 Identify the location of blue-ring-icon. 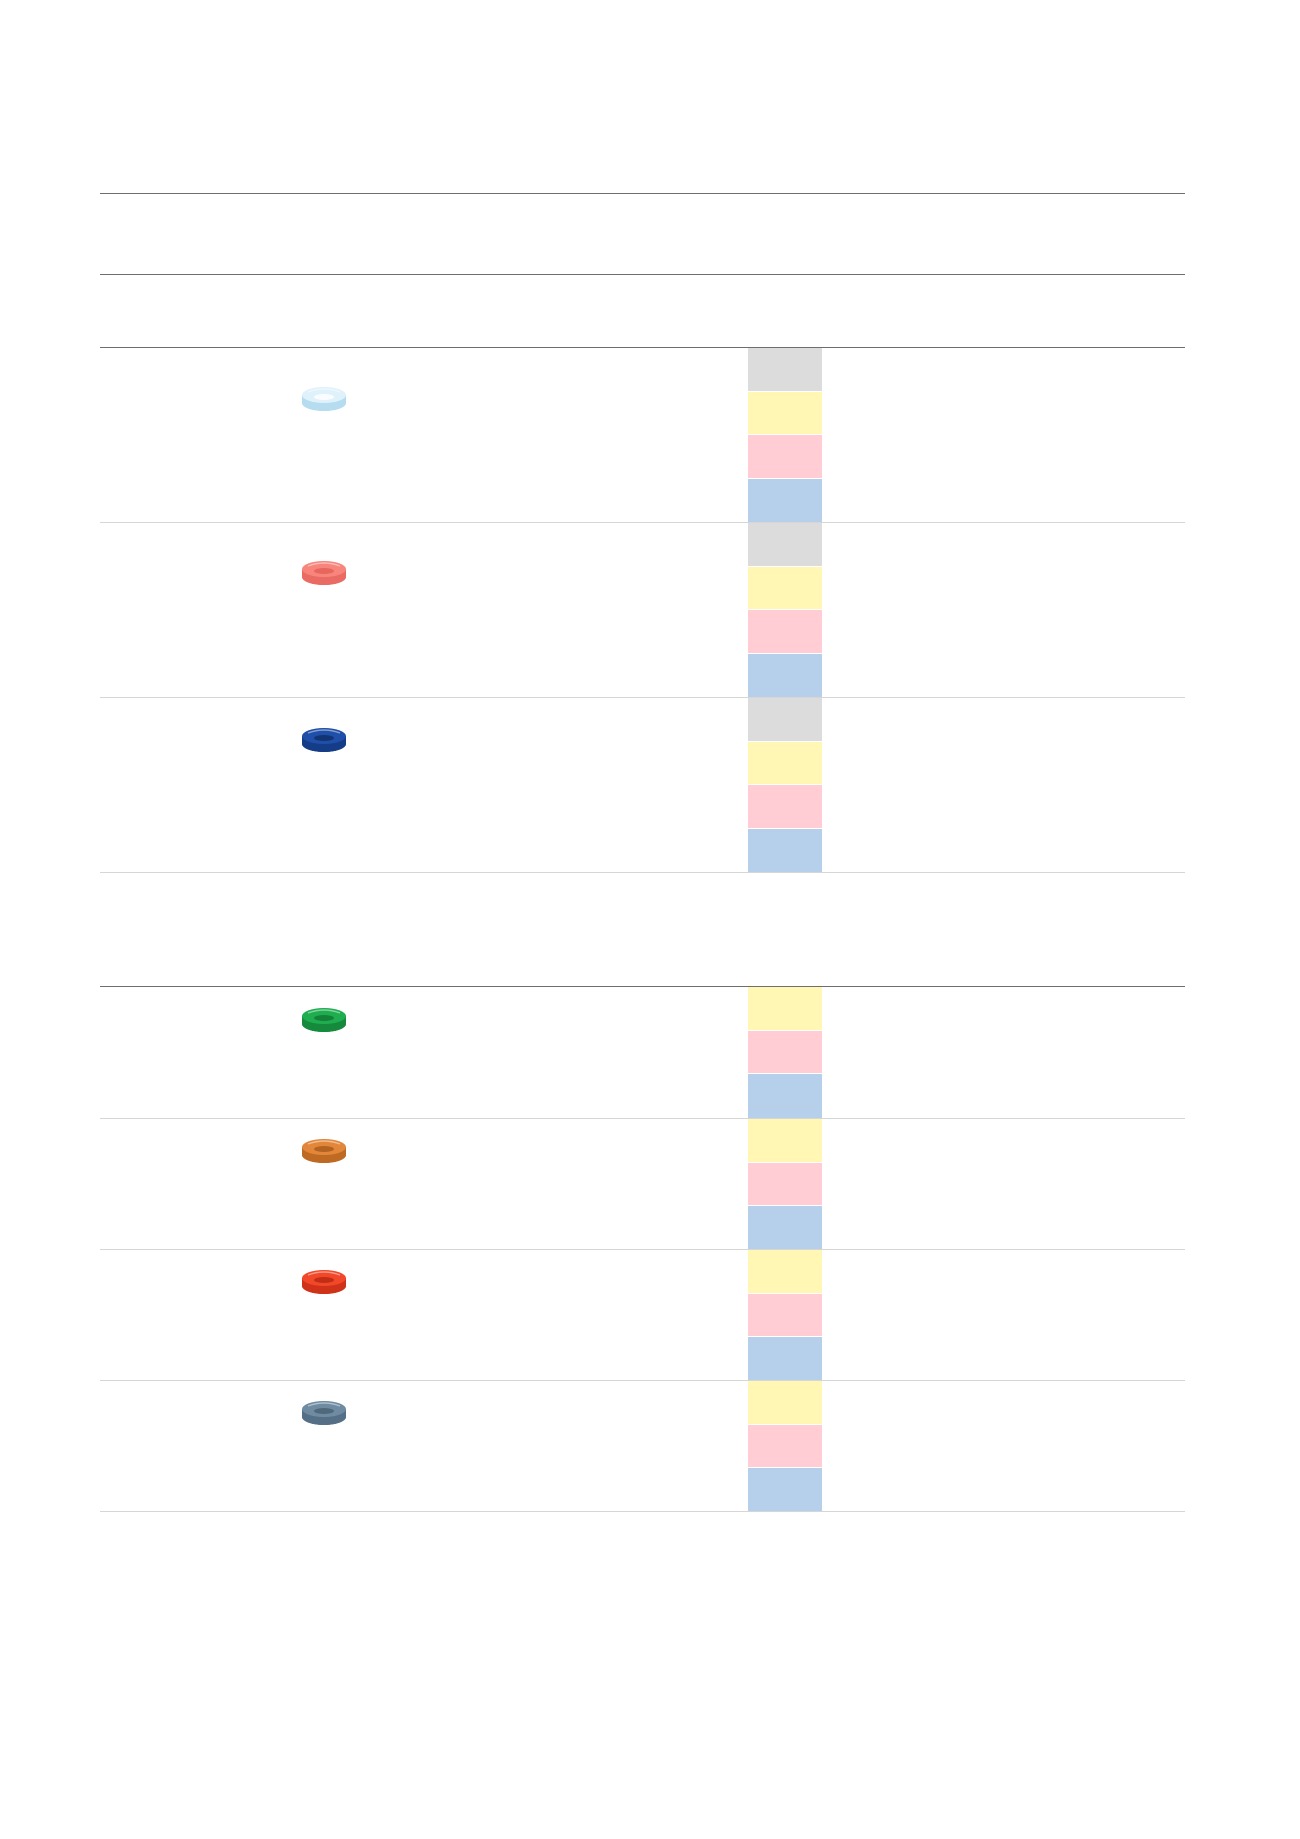
(324, 740).